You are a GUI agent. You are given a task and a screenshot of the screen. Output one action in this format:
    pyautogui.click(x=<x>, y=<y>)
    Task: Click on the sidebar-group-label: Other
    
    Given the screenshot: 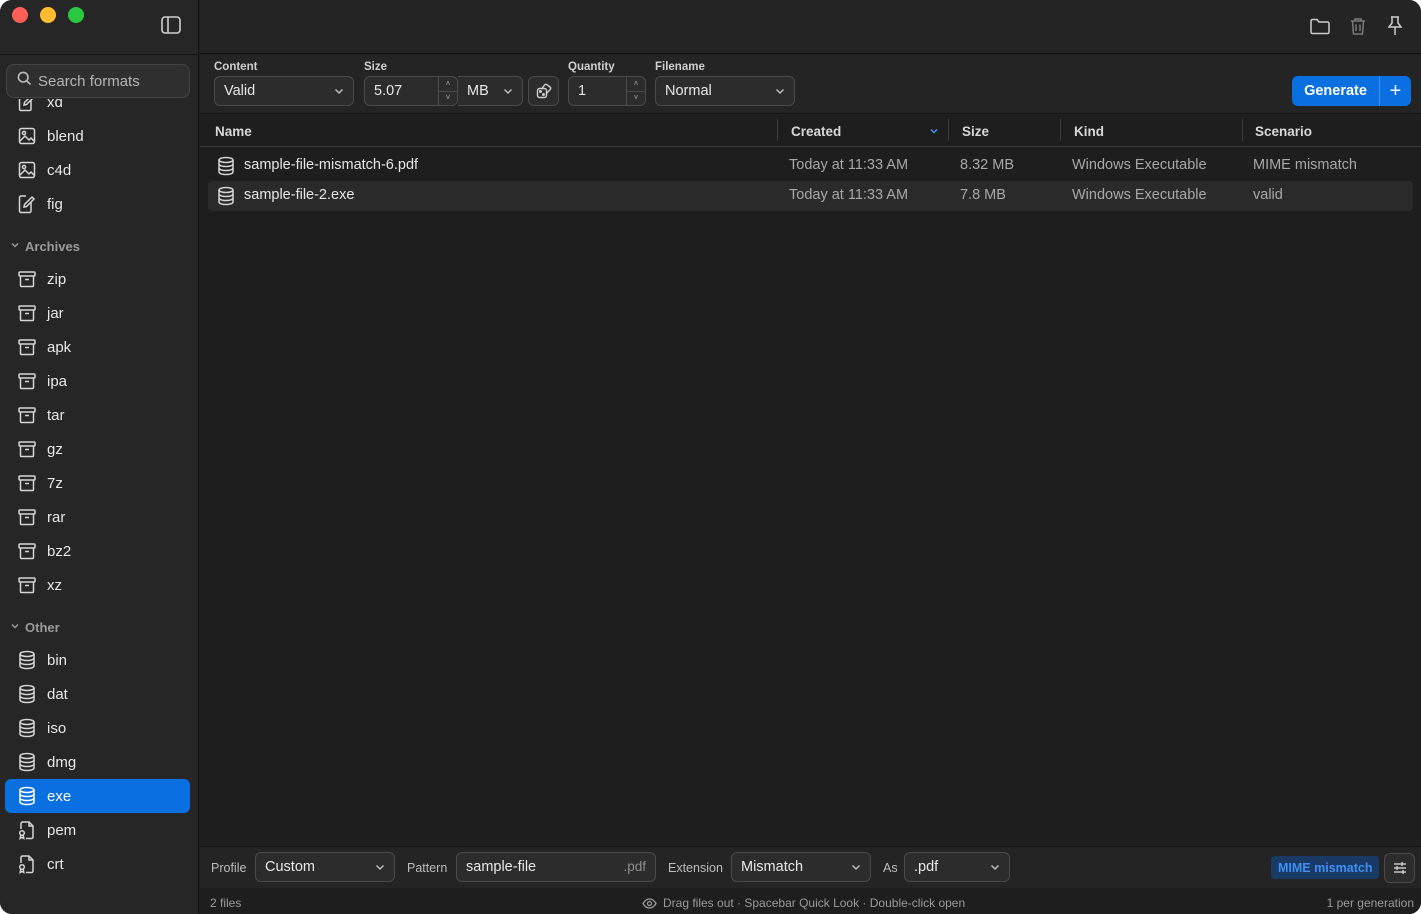 What is the action you would take?
    pyautogui.click(x=42, y=627)
    